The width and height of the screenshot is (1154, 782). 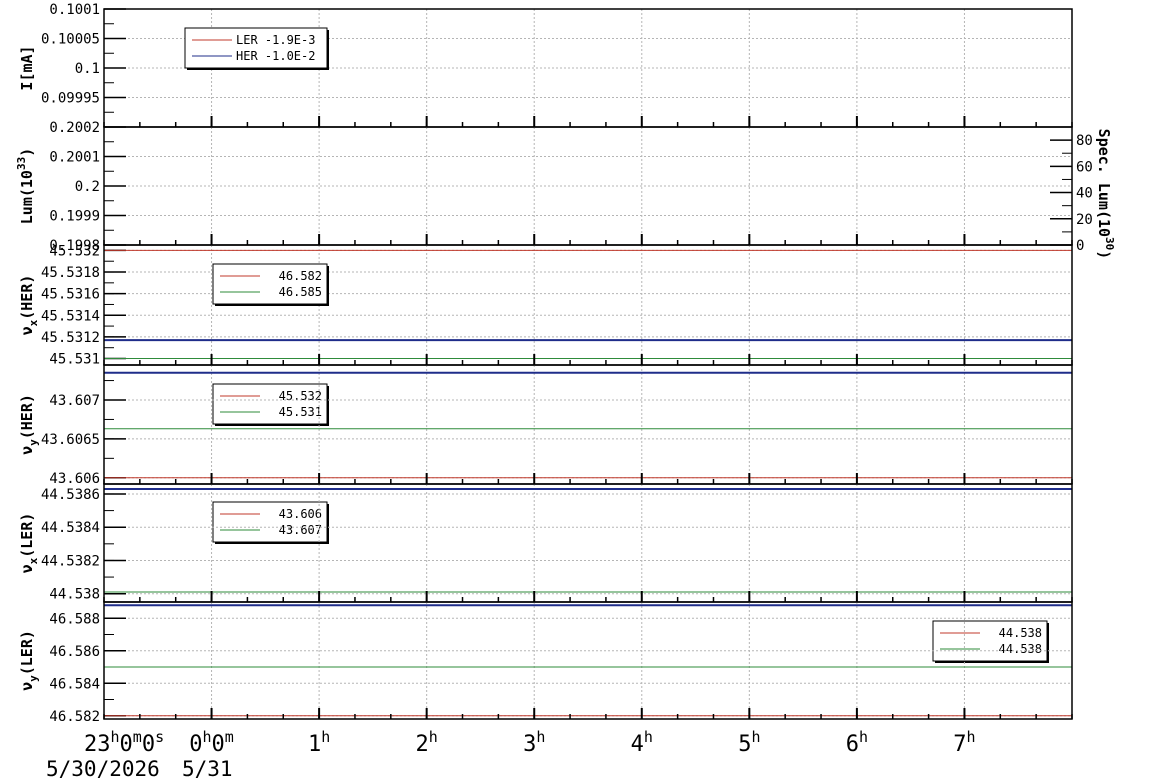 I want to click on y-tick-label: 46.586, so click(x=74, y=652).